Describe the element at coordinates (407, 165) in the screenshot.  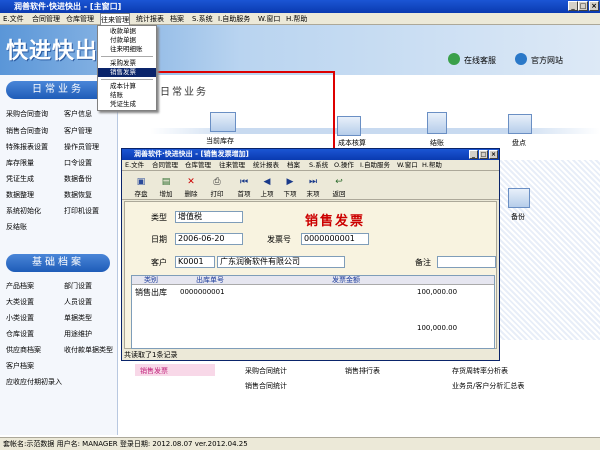
I see `cmenu-window: W.窗口` at that location.